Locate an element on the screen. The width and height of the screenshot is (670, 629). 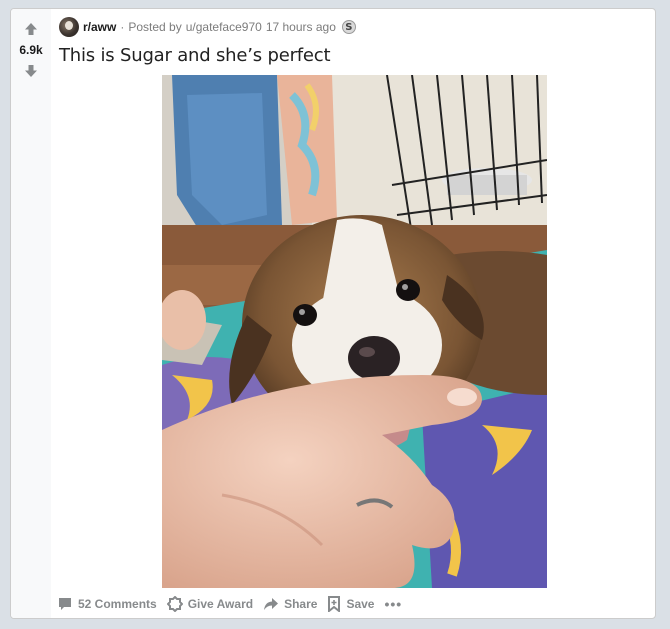
comments-button: 52 Comments is located at coordinates (107, 604).